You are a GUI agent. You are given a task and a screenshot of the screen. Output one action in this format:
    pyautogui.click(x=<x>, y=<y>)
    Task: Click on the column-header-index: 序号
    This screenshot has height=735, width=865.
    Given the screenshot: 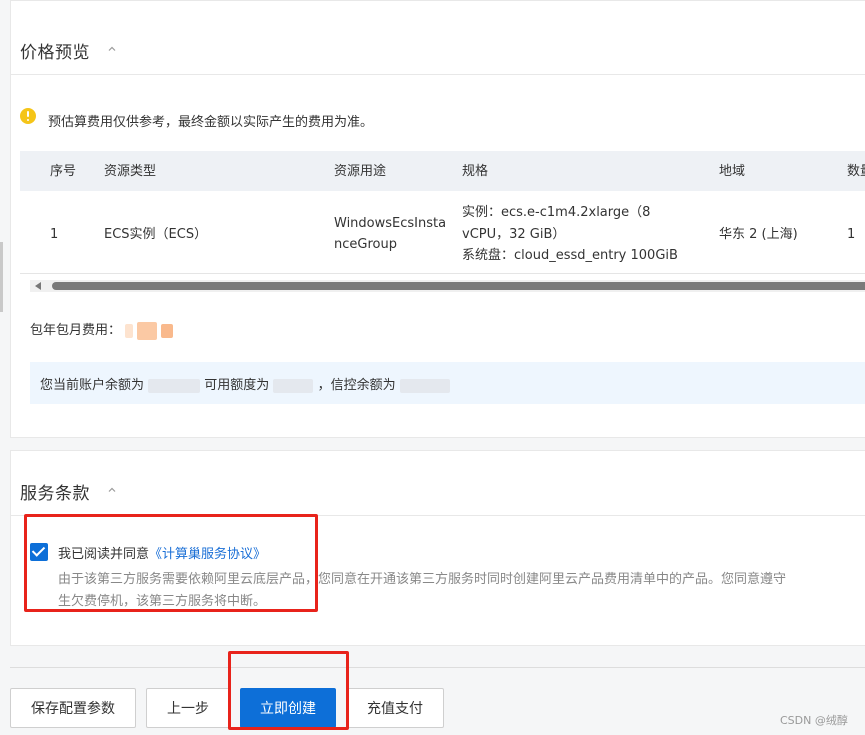 What is the action you would take?
    pyautogui.click(x=63, y=171)
    